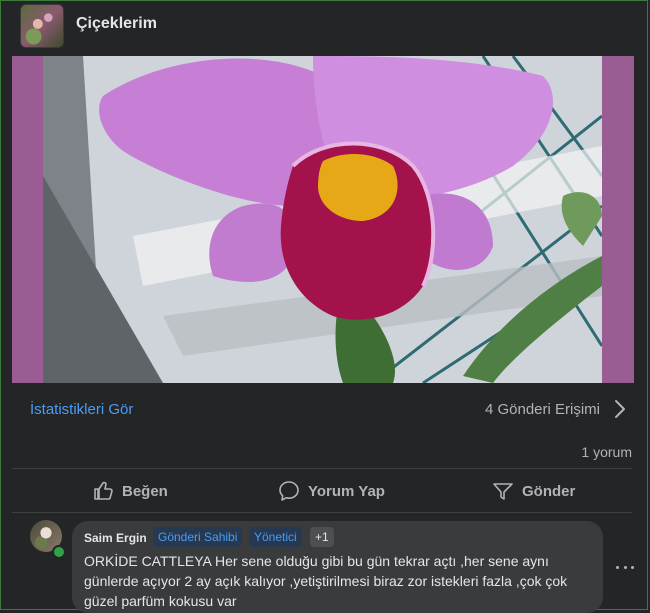 This screenshot has height=613, width=650. What do you see at coordinates (145, 491) in the screenshot?
I see `like-label: Beğen` at bounding box center [145, 491].